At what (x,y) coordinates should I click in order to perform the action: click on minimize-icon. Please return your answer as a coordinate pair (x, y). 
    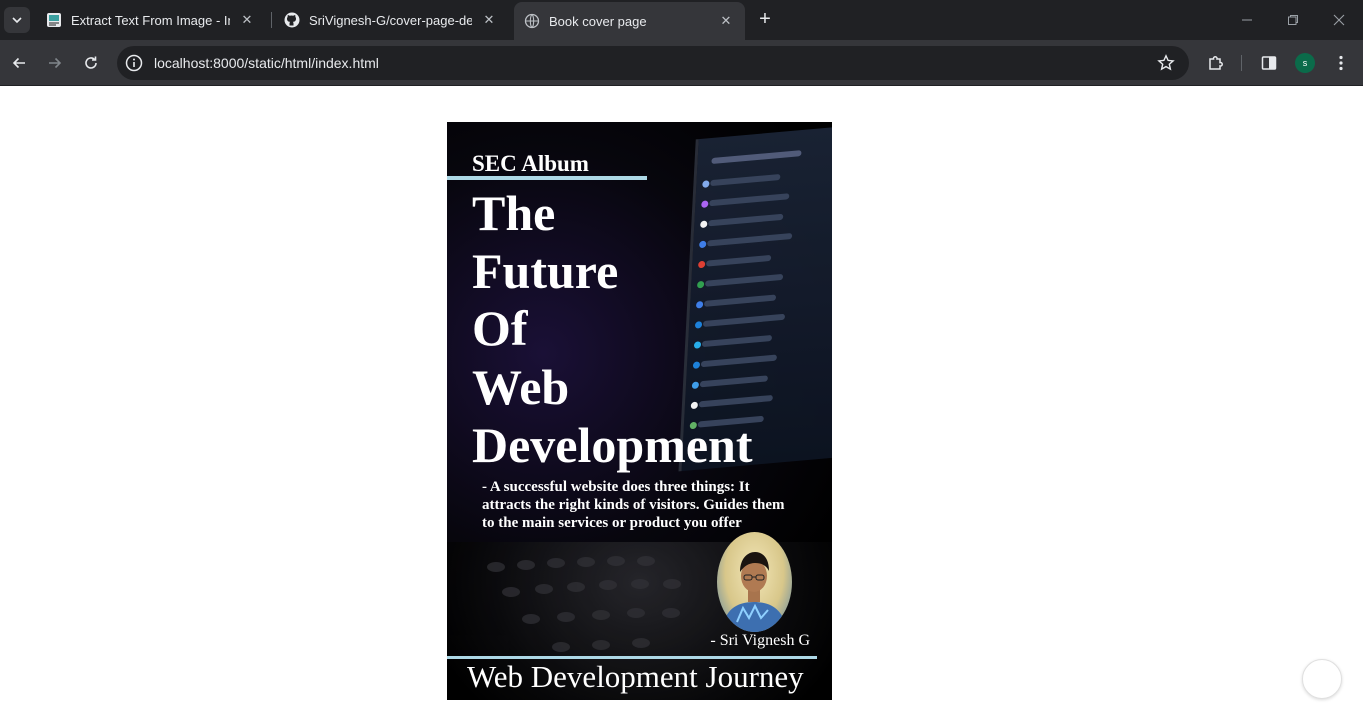
    Looking at the image, I should click on (1247, 20).